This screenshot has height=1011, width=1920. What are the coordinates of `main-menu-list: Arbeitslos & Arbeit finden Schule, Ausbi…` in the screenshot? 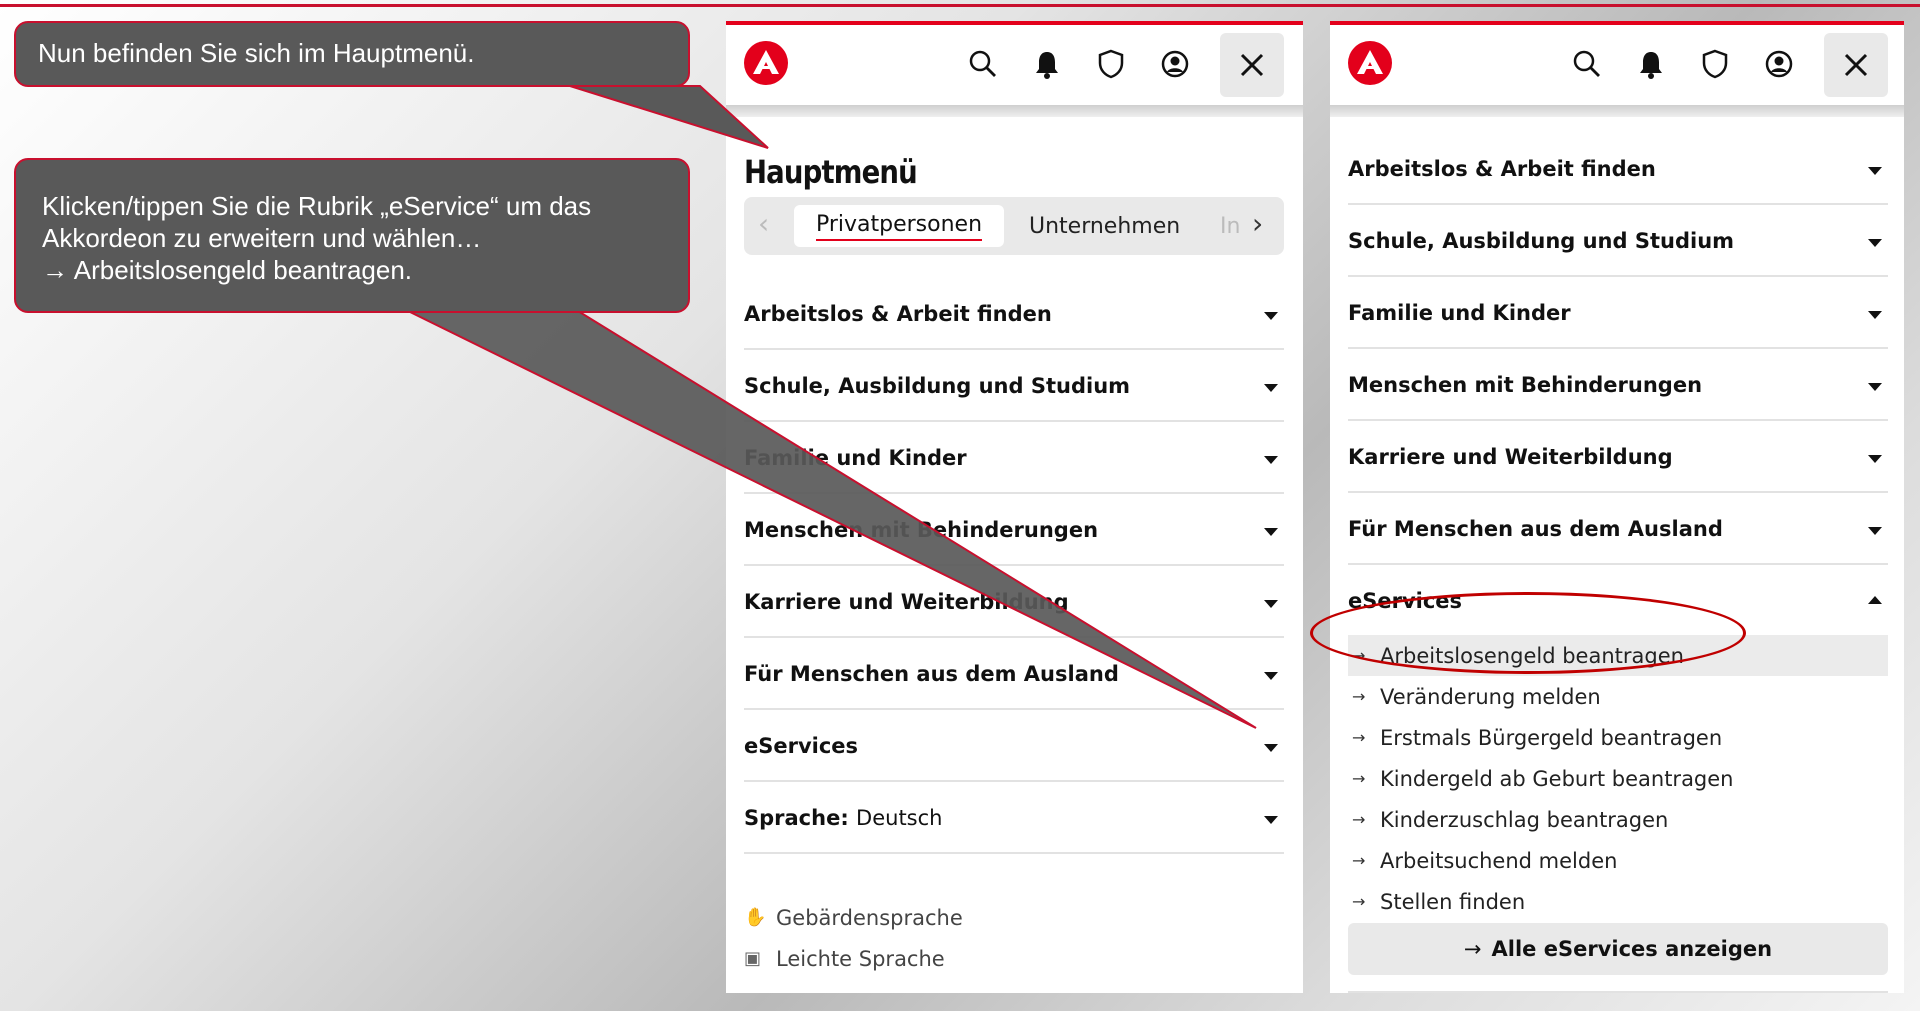 It's located at (1618, 385).